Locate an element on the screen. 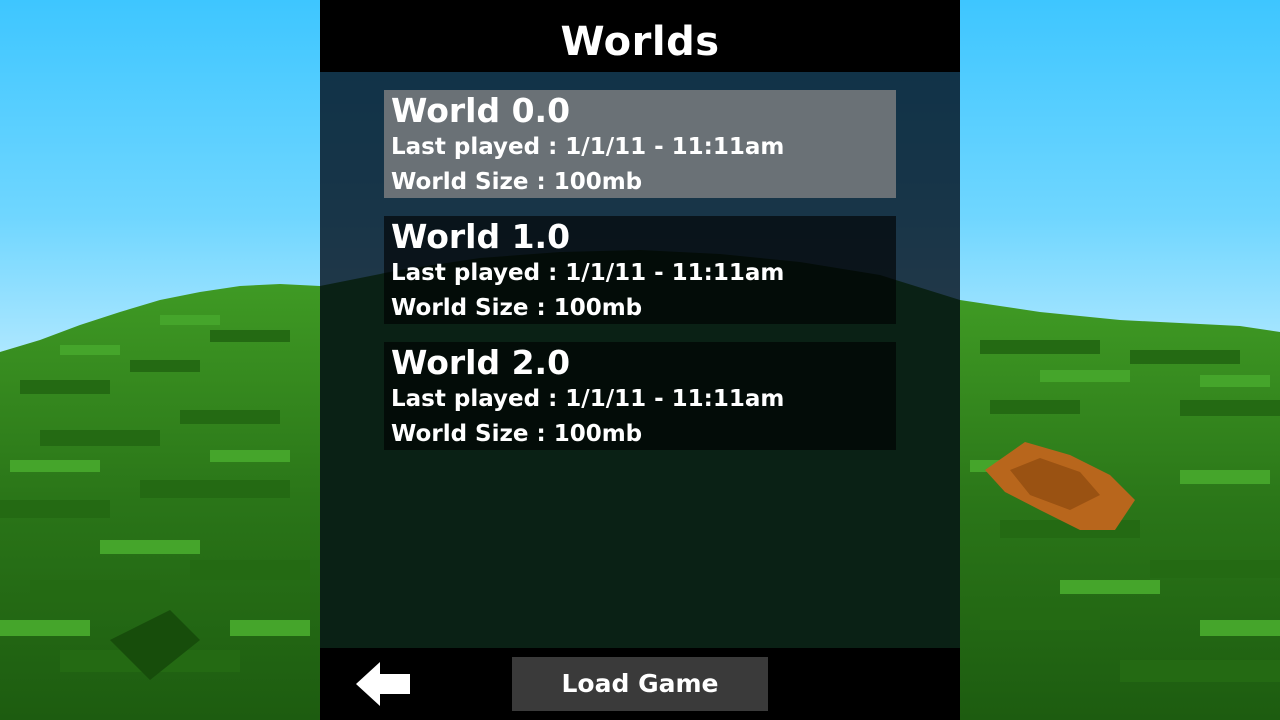 This screenshot has width=1280, height=720. load-game-button: Load Game is located at coordinates (640, 684).